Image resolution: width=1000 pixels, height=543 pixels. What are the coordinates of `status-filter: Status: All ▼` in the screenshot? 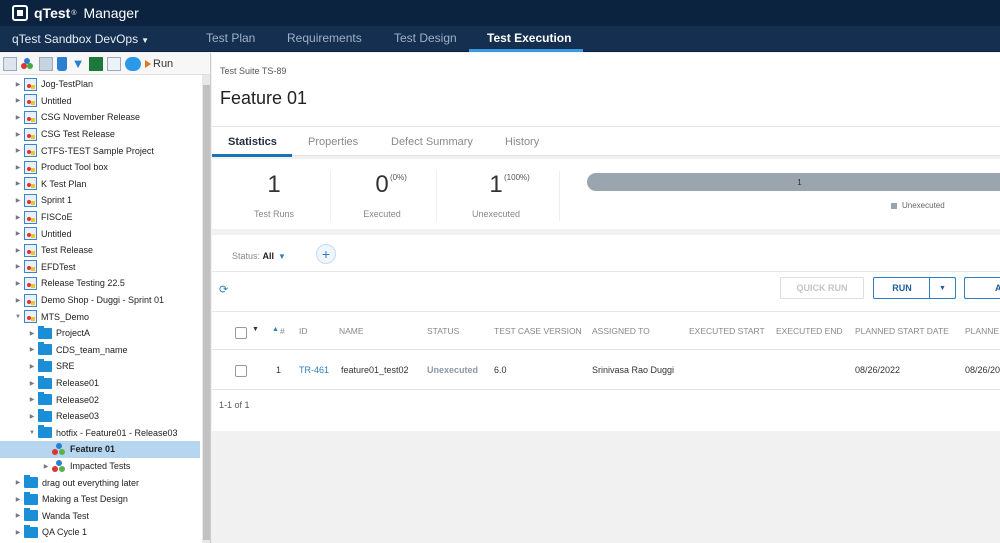 It's located at (259, 256).